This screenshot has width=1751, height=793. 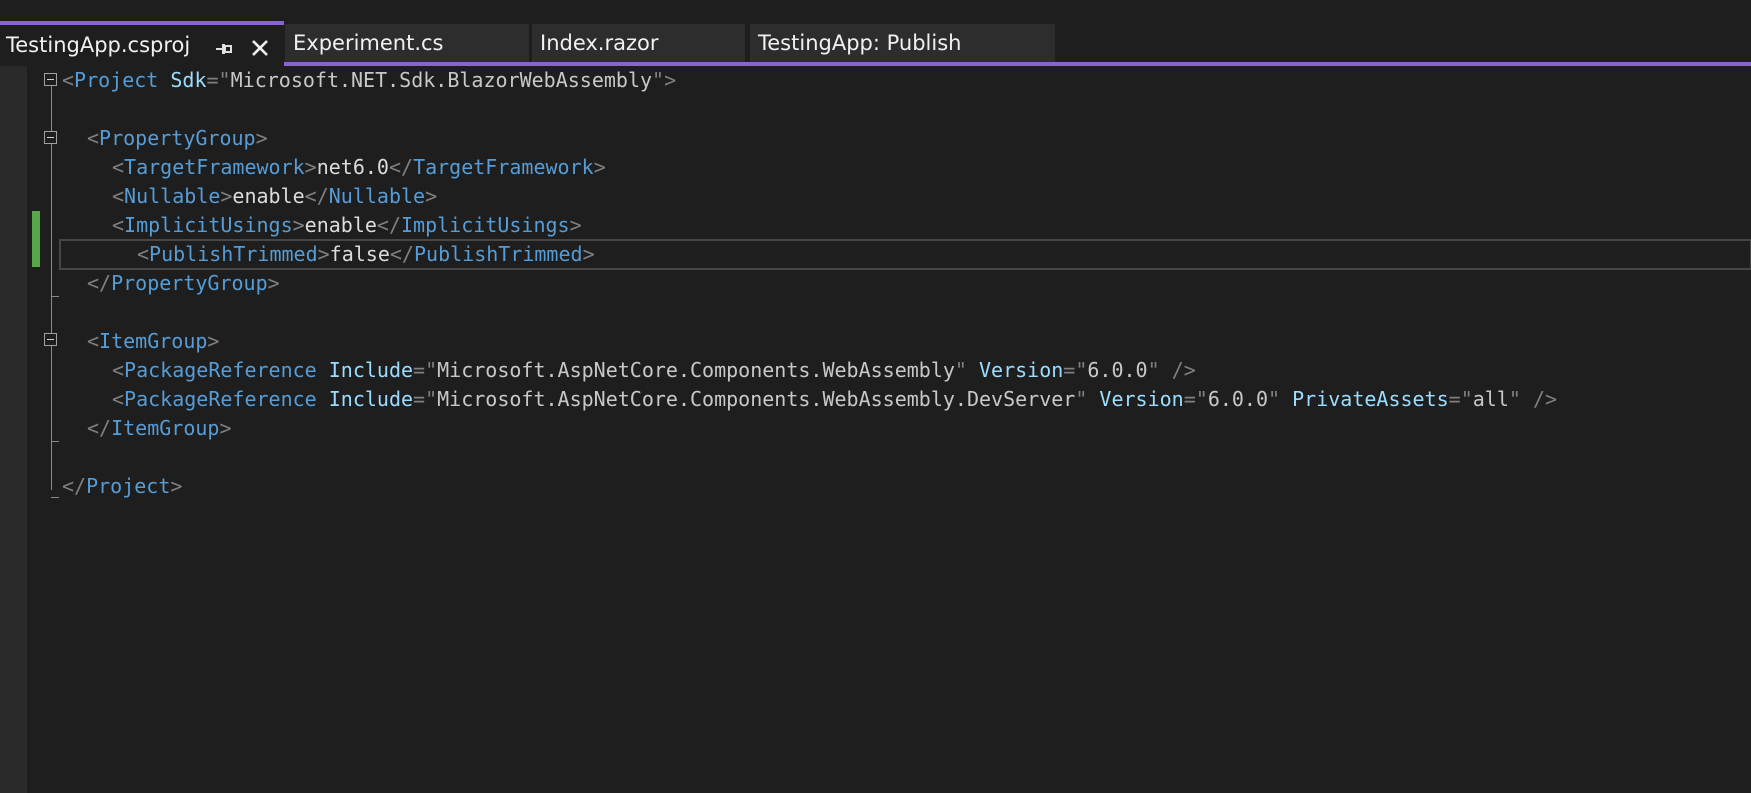 I want to click on code-token: all, so click(x=1490, y=399).